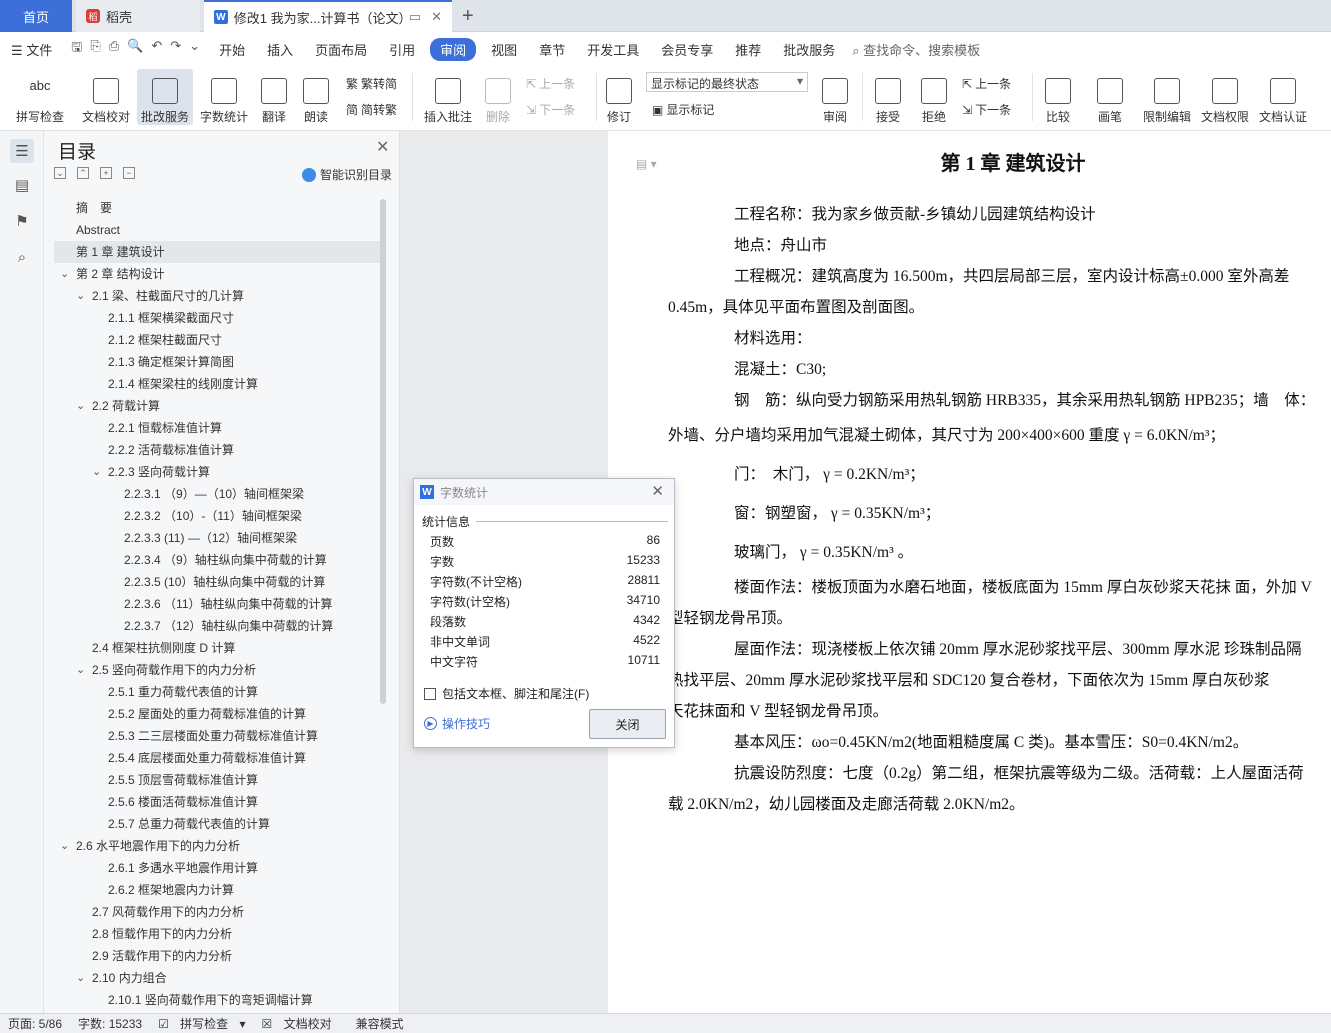 The width and height of the screenshot is (1331, 1033). I want to click on export-icon: ⎘, so click(95, 49).